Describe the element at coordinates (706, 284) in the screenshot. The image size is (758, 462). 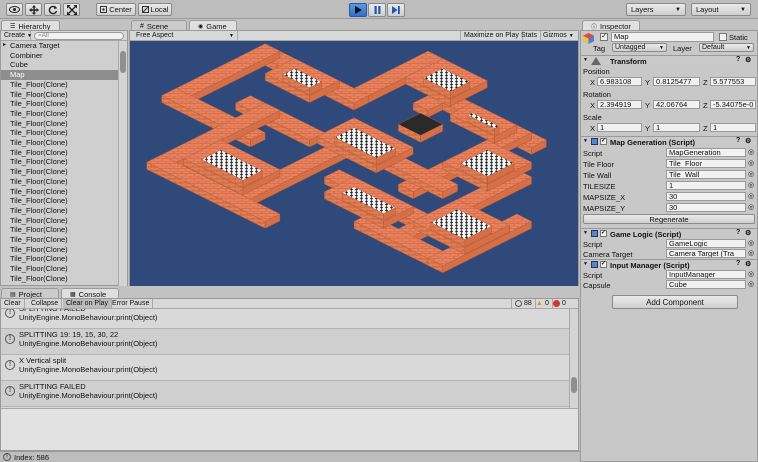
I see `property-field: Cube` at that location.